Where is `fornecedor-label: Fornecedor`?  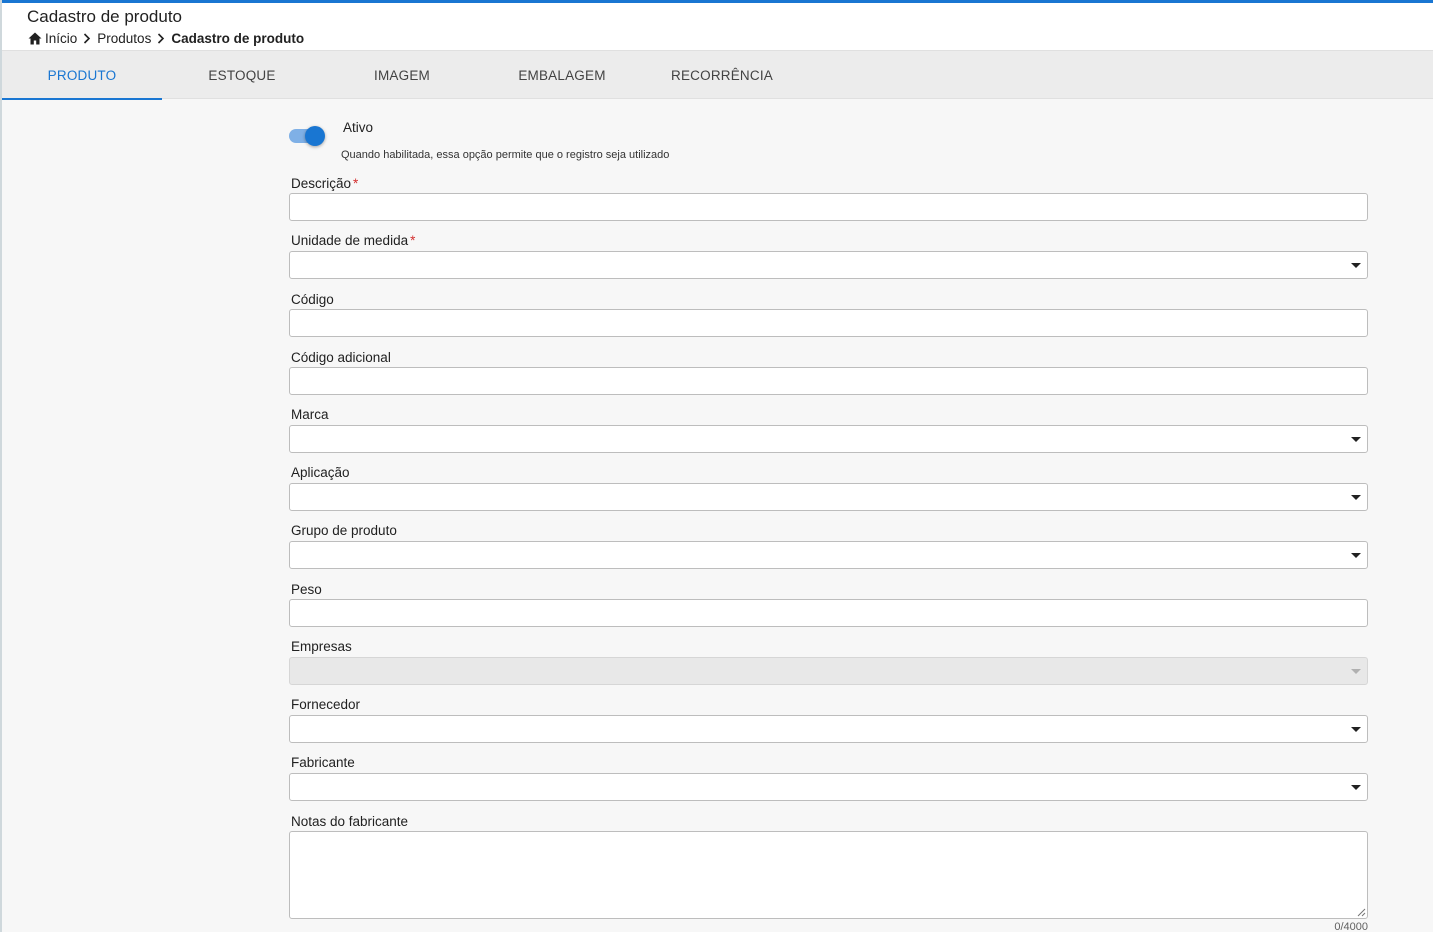
fornecedor-label: Fornecedor is located at coordinates (326, 704).